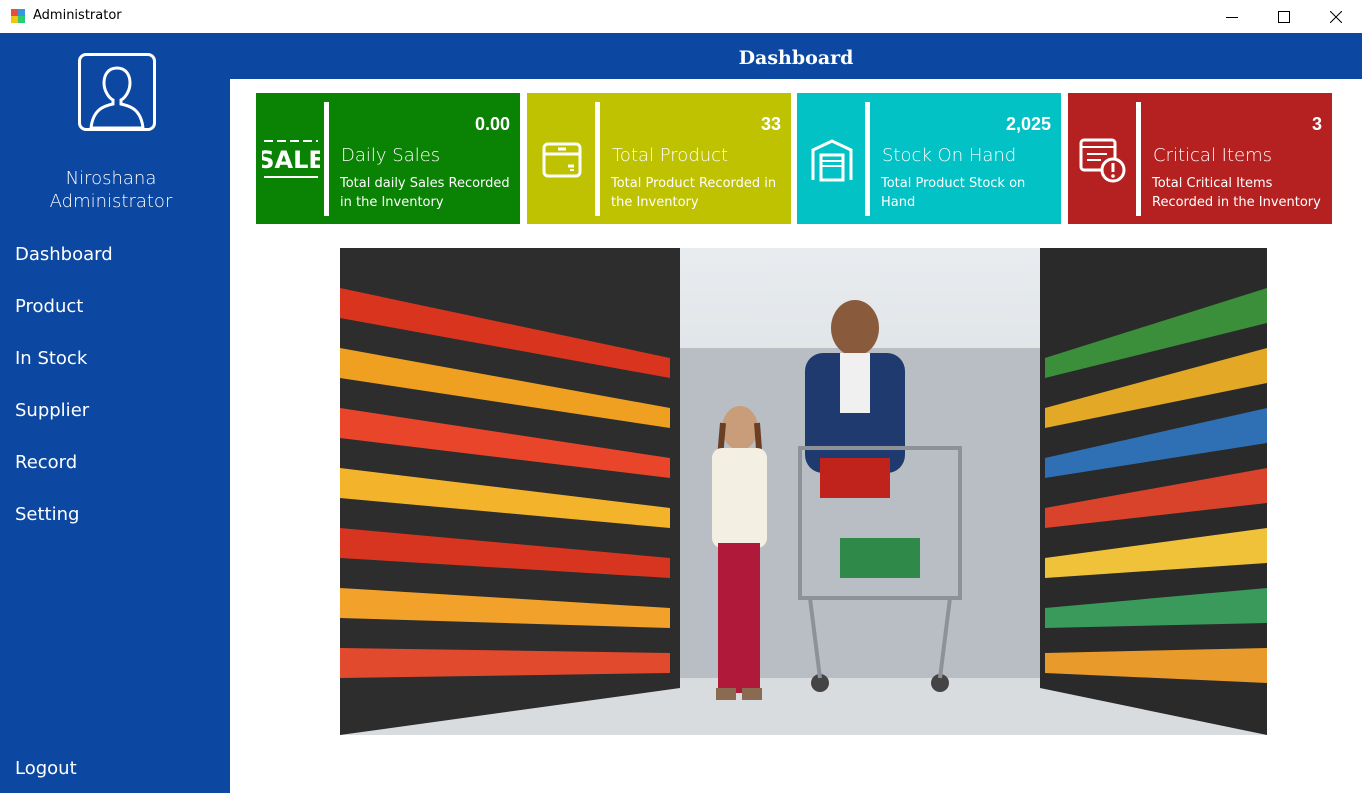 Image resolution: width=1362 pixels, height=793 pixels. Describe the element at coordinates (953, 193) in the screenshot. I see `card-description: Total Product Stock on Hand` at that location.